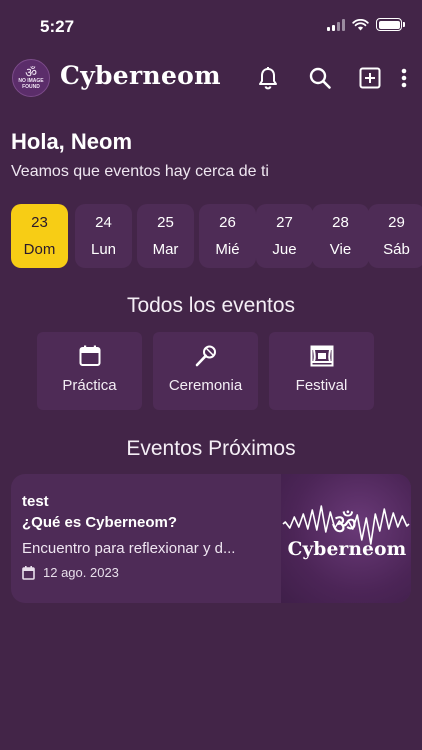 The width and height of the screenshot is (422, 750). What do you see at coordinates (340, 236) in the screenshot?
I see `day-item: 28 Vie` at bounding box center [340, 236].